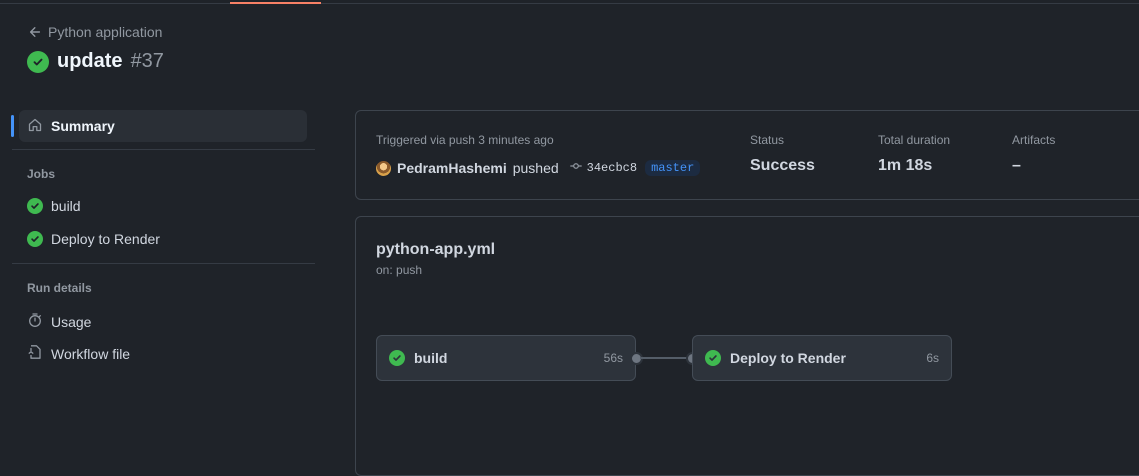  What do you see at coordinates (35, 126) in the screenshot?
I see `home-icon` at bounding box center [35, 126].